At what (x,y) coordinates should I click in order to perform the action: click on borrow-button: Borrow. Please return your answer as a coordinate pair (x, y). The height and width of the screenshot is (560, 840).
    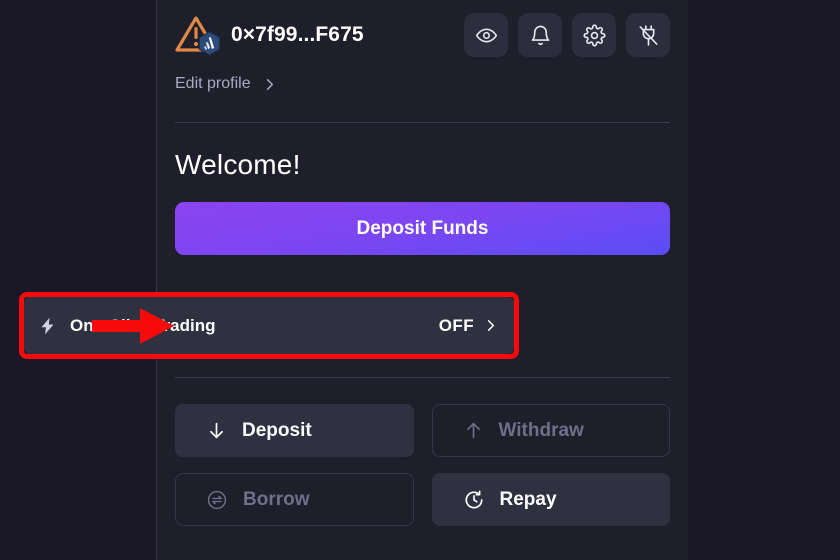
    Looking at the image, I should click on (294, 499).